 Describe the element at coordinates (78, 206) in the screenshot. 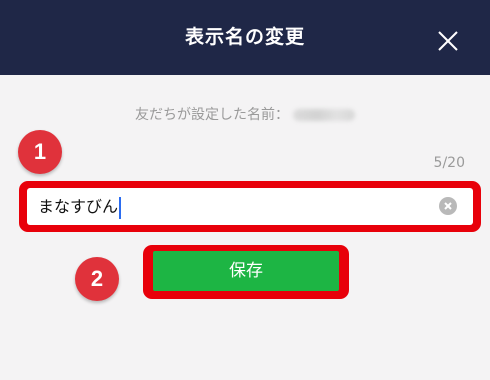

I see `display-name-value: まなすびん` at that location.